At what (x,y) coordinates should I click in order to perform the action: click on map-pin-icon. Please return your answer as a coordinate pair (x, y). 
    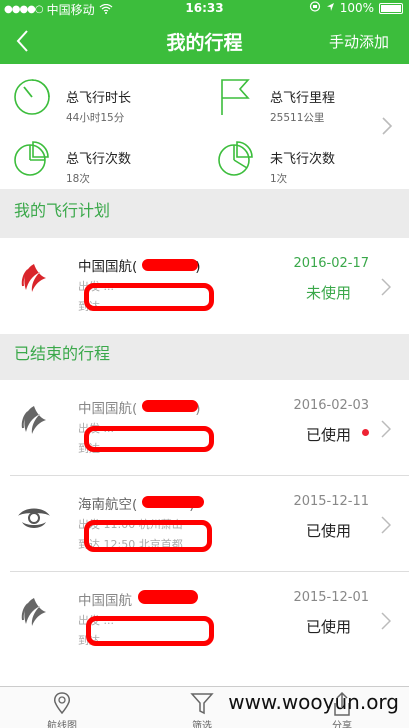
    Looking at the image, I should click on (62, 703).